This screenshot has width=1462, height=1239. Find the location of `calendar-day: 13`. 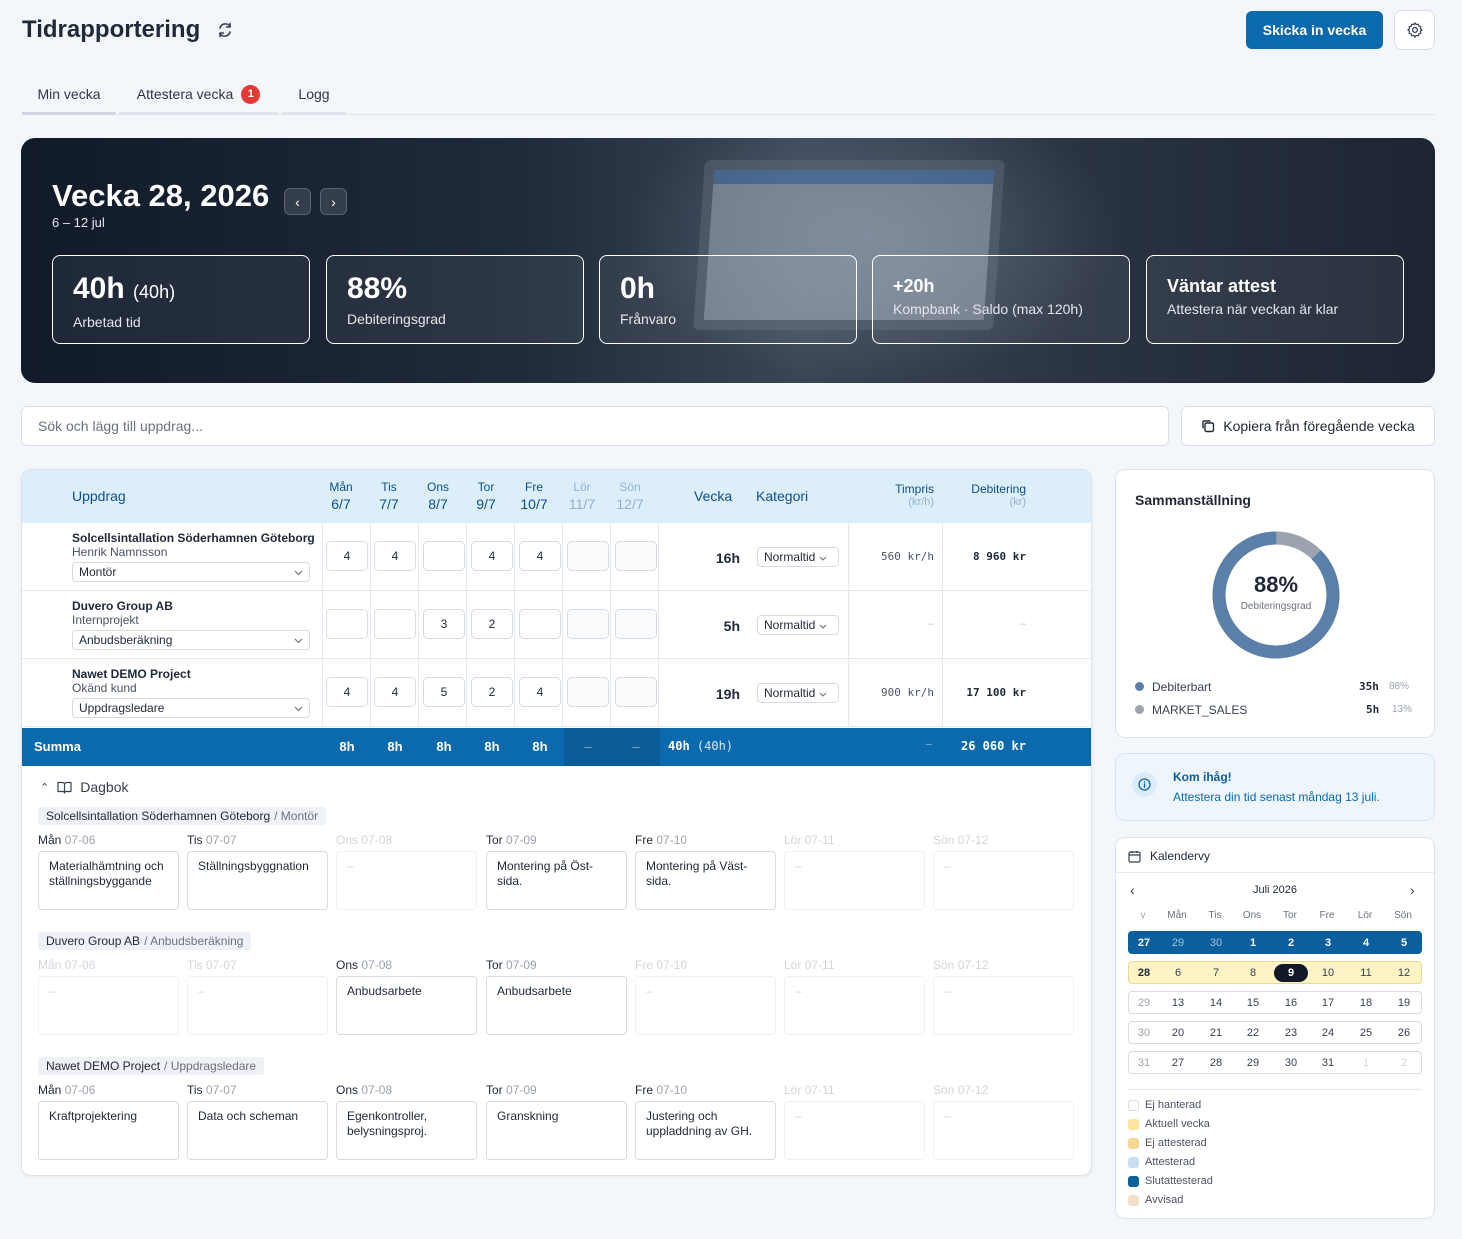

calendar-day: 13 is located at coordinates (1178, 1003).